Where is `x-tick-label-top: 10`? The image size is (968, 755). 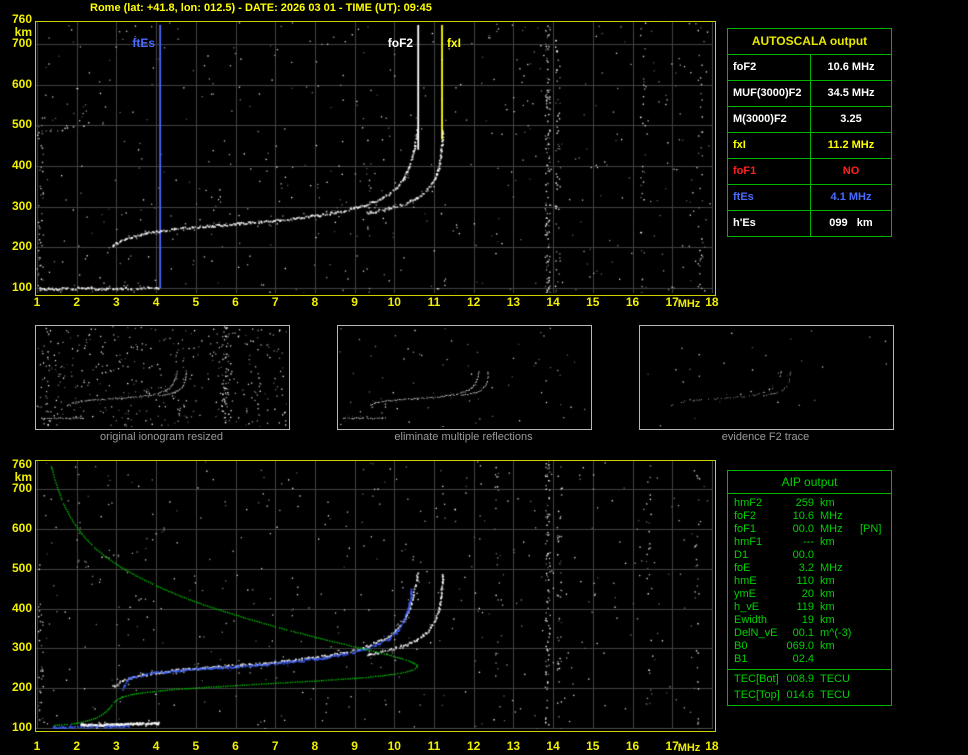 x-tick-label-top: 10 is located at coordinates (394, 302).